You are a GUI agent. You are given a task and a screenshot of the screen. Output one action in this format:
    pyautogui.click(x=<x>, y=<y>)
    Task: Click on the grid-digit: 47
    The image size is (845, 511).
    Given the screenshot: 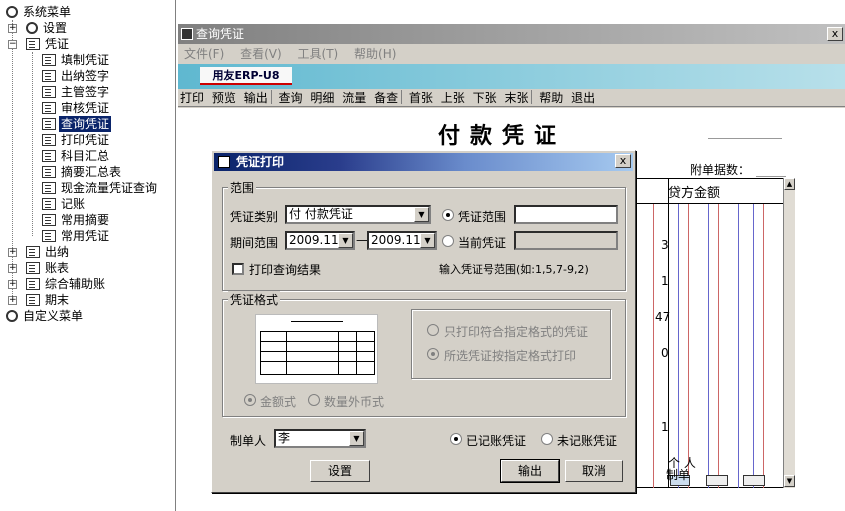 What is the action you would take?
    pyautogui.click(x=663, y=317)
    